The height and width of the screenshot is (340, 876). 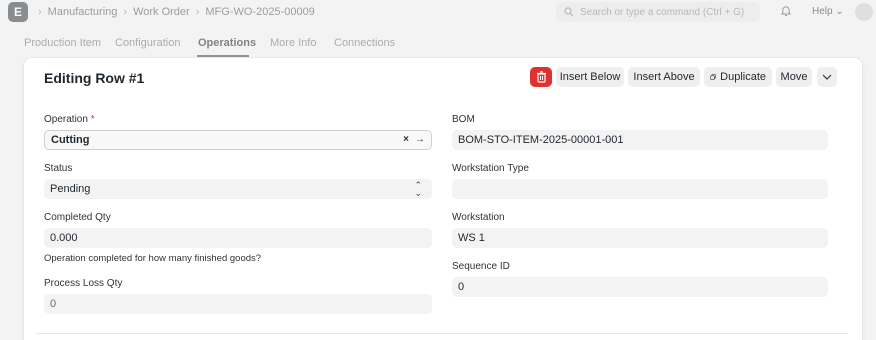 I want to click on move-button: Move, so click(x=794, y=77).